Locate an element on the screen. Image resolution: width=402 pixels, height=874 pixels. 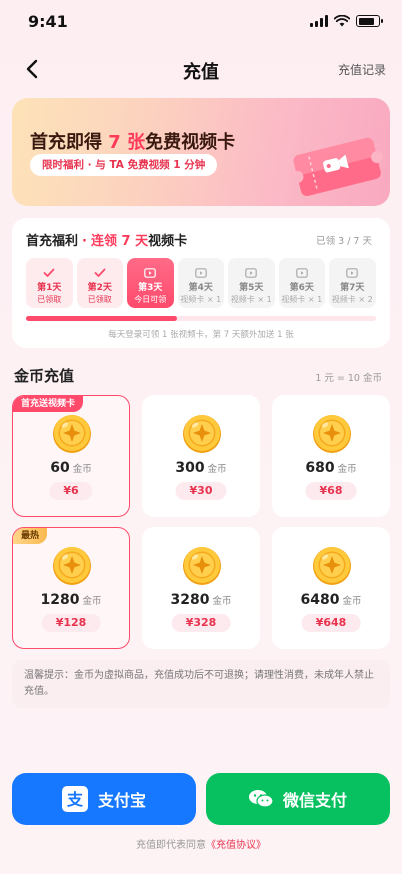
first-charge-banner: 首充即得 7 张免费视频卡 限时福利 · 与 TA 免费视频 1 分钟 is located at coordinates (201, 152).